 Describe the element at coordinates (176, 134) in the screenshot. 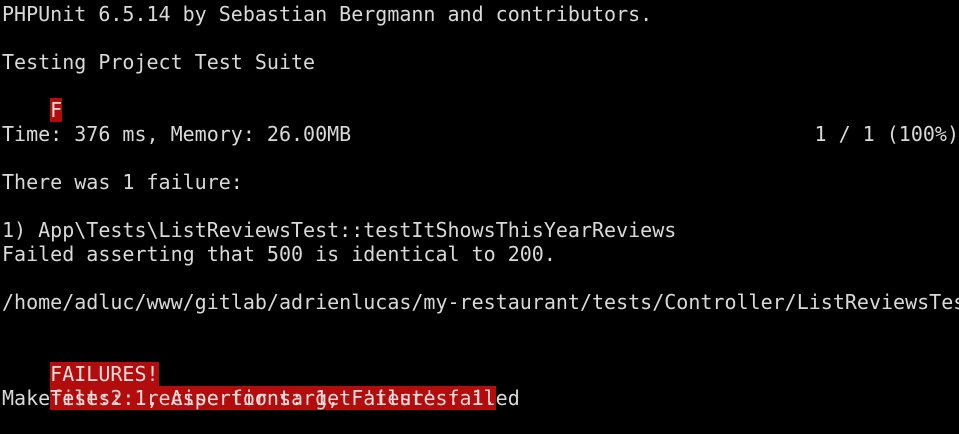

I see `time-memory: Time: 376 ms, Memory: 26.00MB` at that location.